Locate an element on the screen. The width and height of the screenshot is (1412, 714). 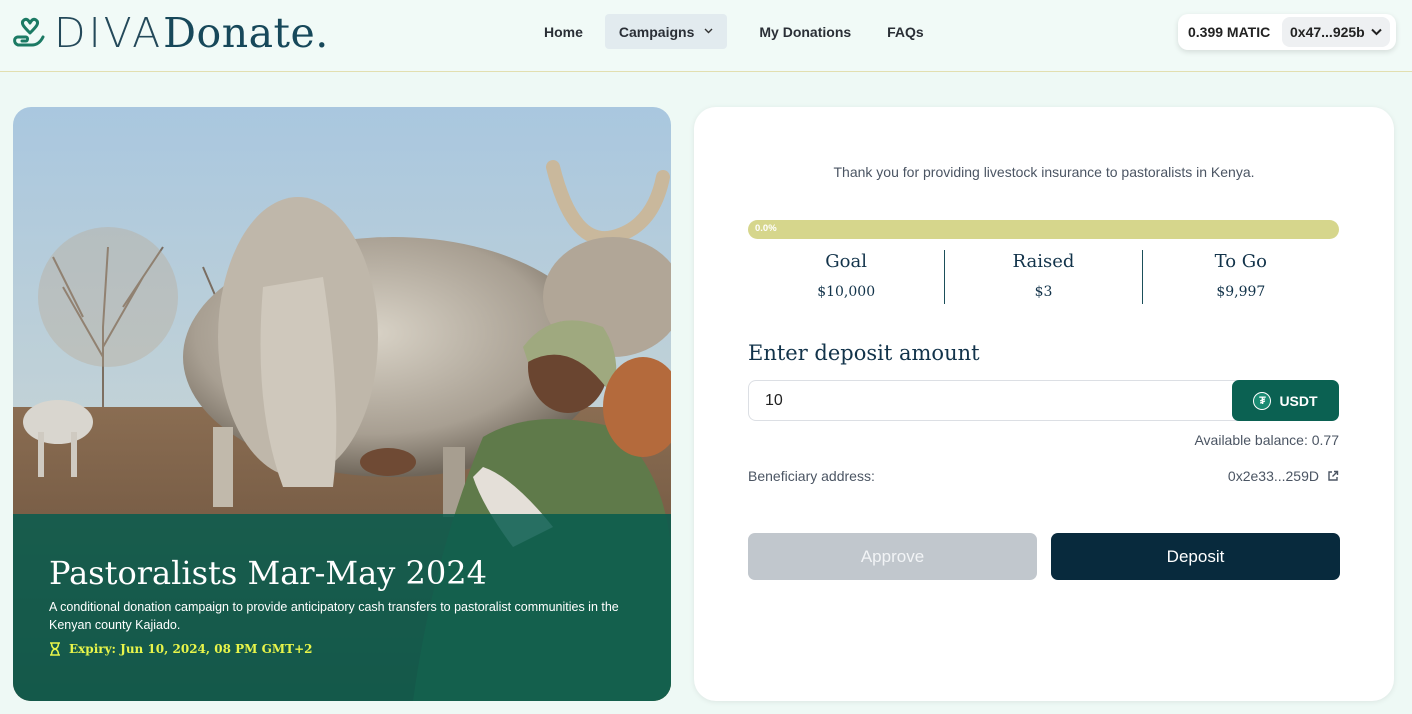
campaign-expiry-text: Expiry: Jun 10, 2024, 08 PM GMT+2 is located at coordinates (191, 649).